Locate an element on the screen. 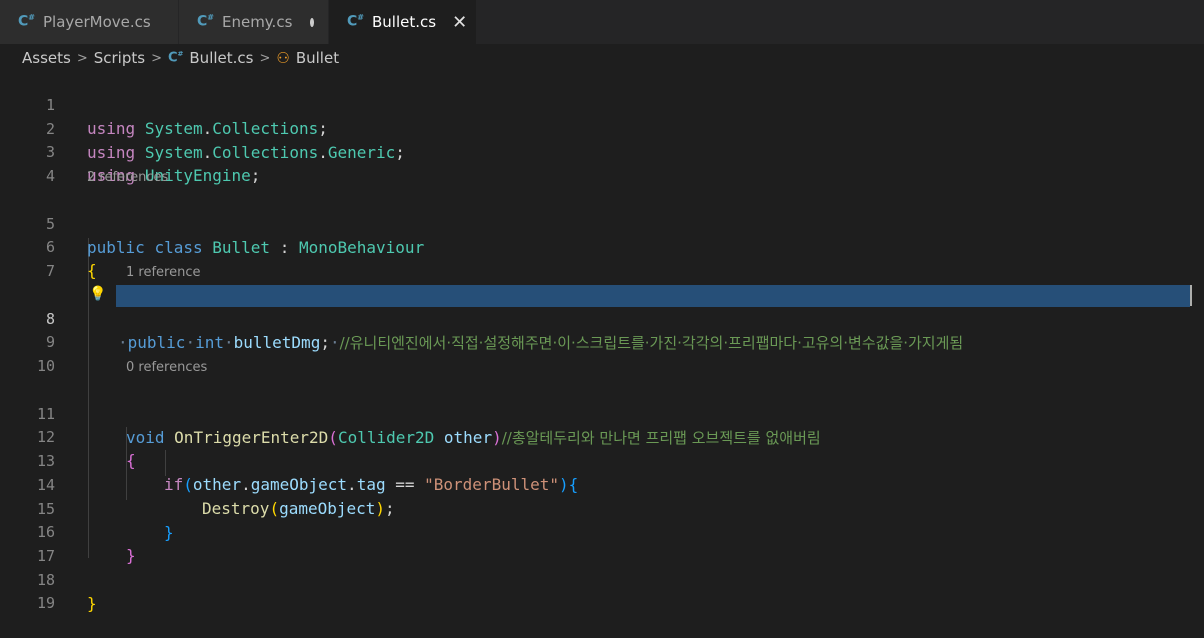 The height and width of the screenshot is (638, 1204). code-line: 1 using System.Collections; is located at coordinates (602, 104).